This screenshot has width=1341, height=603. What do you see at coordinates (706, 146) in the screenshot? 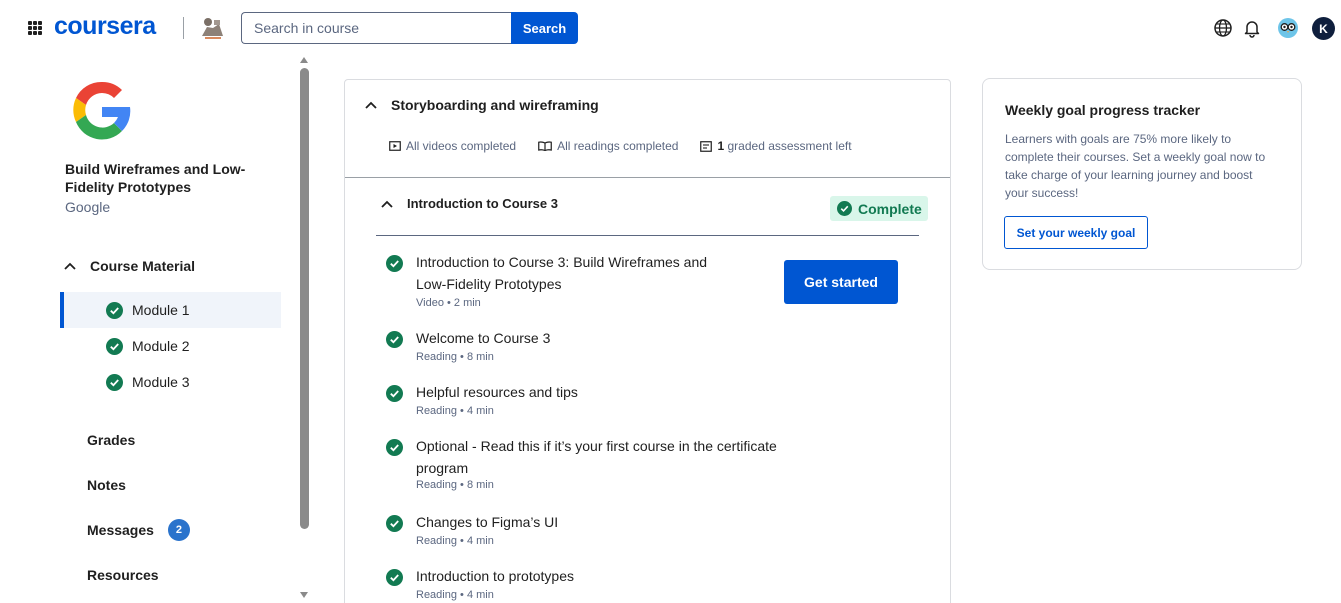
I see `assessment-icon` at bounding box center [706, 146].